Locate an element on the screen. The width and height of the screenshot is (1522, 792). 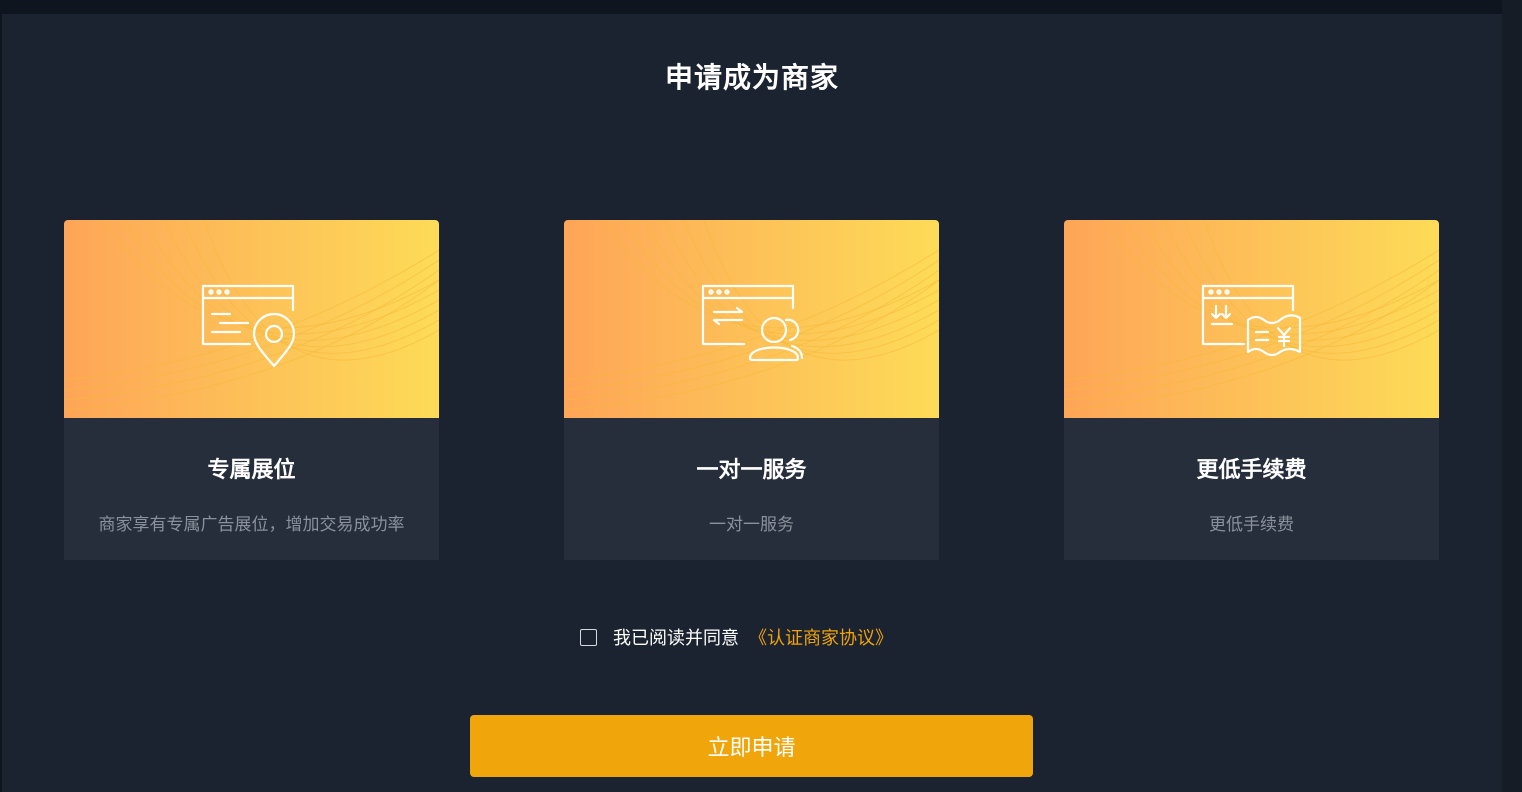
card-title: 更低手续费 is located at coordinates (1251, 470).